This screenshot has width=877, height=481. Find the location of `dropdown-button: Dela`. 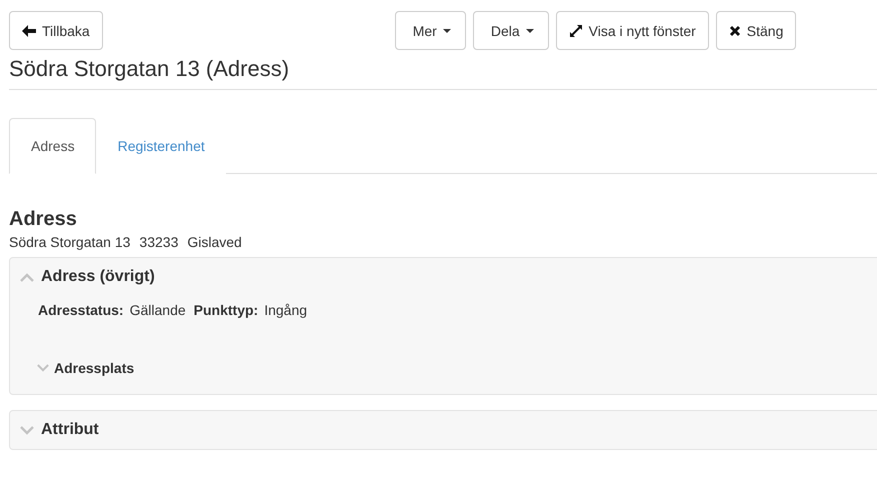

dropdown-button: Dela is located at coordinates (510, 30).